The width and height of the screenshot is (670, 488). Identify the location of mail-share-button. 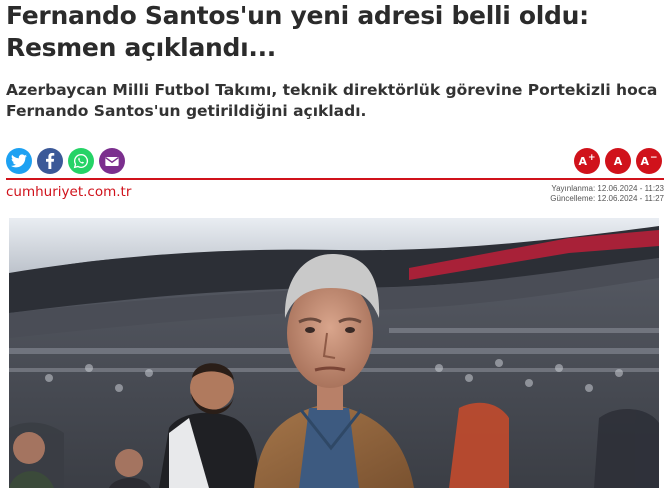
(112, 161).